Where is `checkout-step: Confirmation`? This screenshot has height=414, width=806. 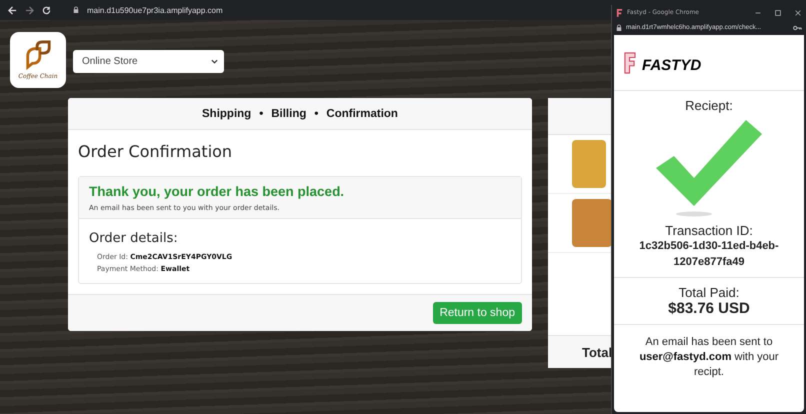 checkout-step: Confirmation is located at coordinates (362, 114).